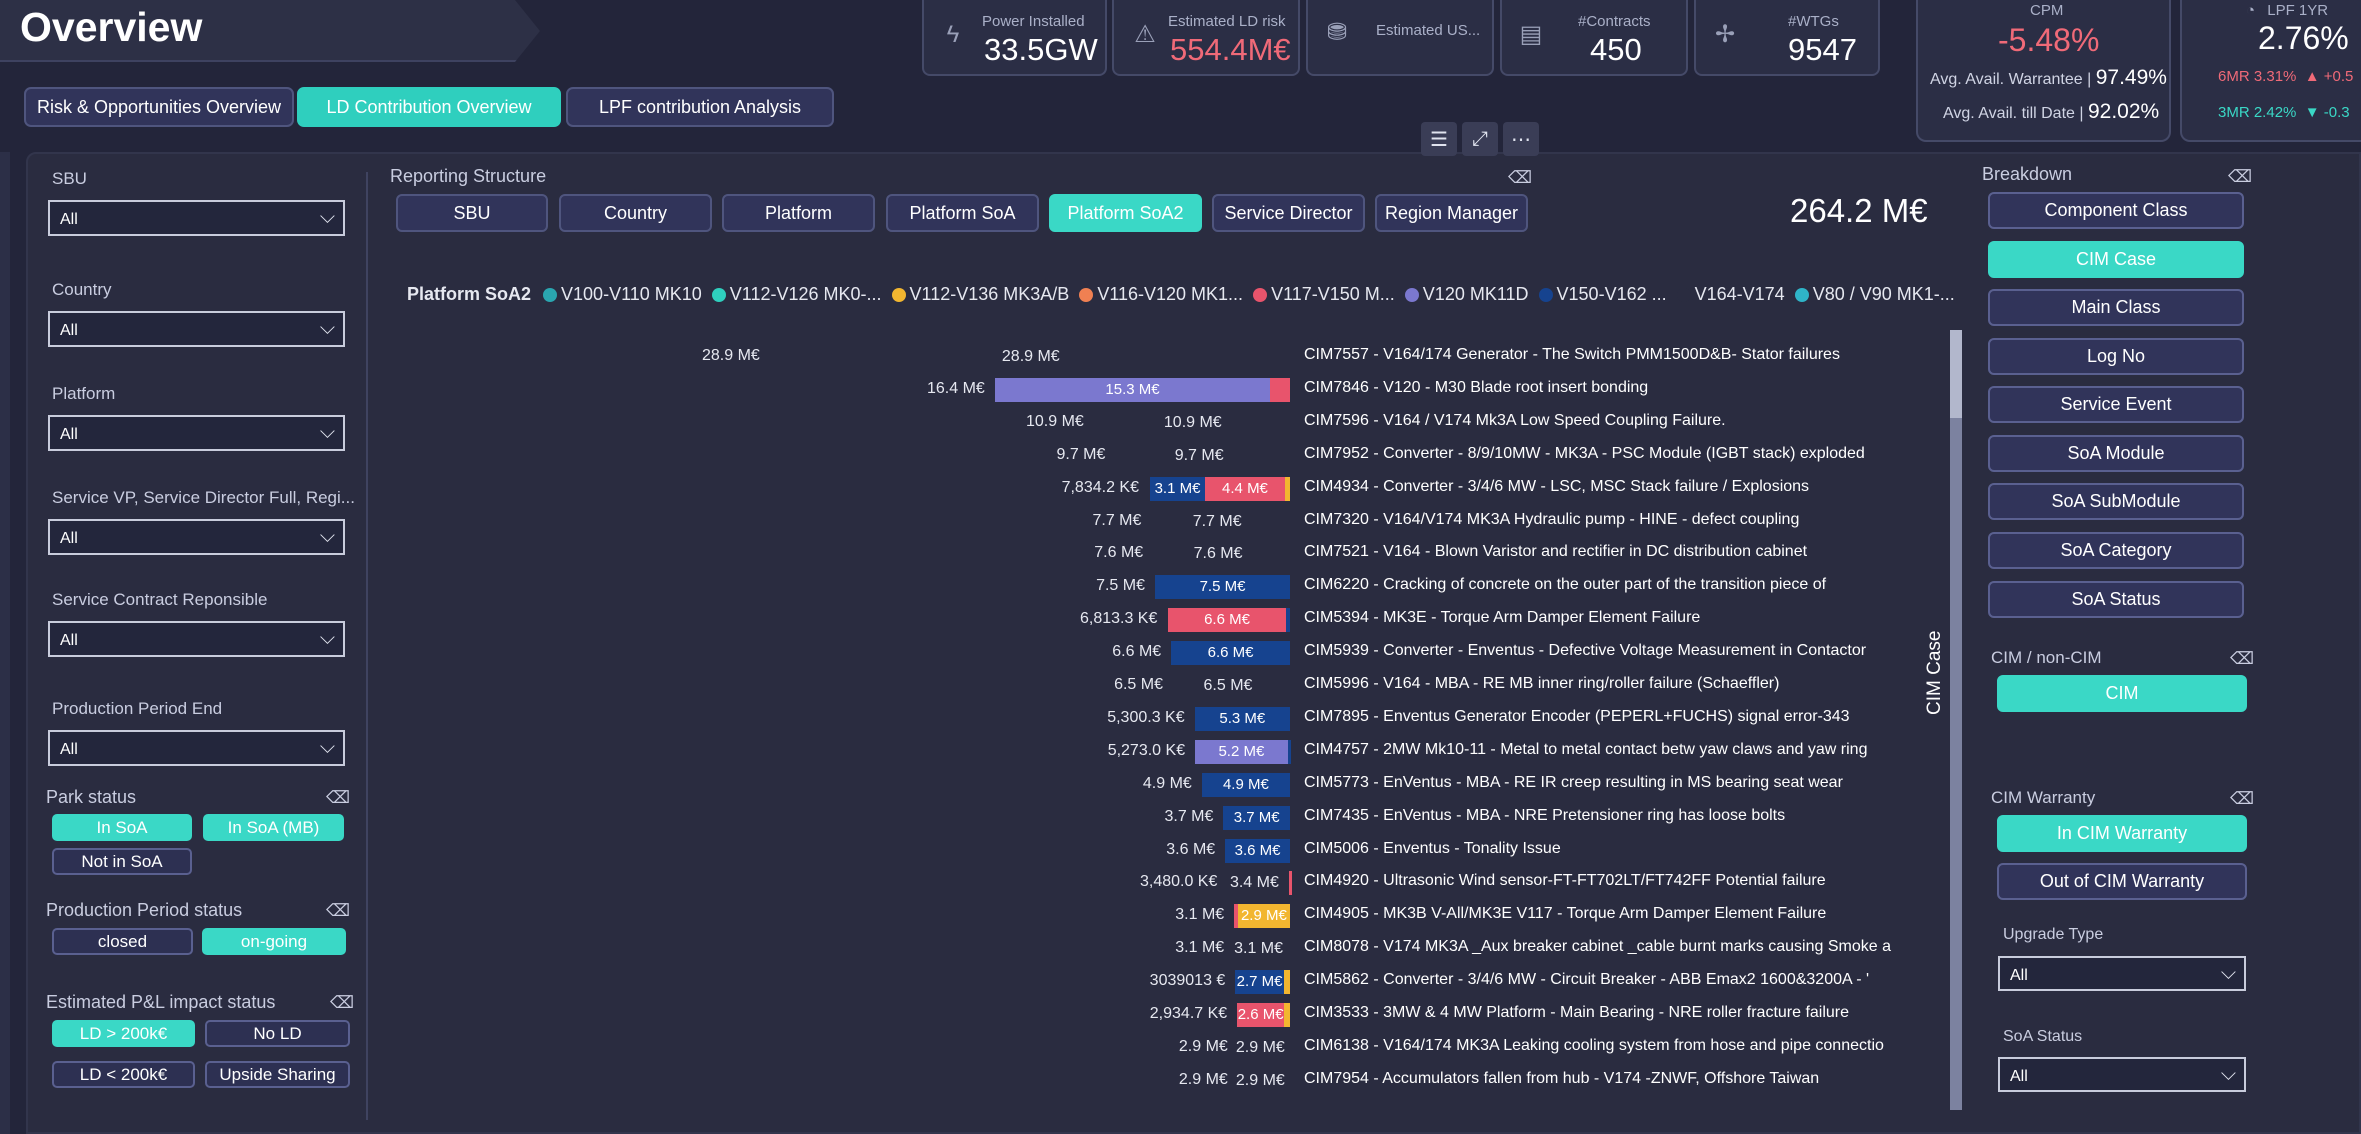 This screenshot has height=1134, width=2361. I want to click on service-contract-dropdown: All ⌵, so click(196, 639).